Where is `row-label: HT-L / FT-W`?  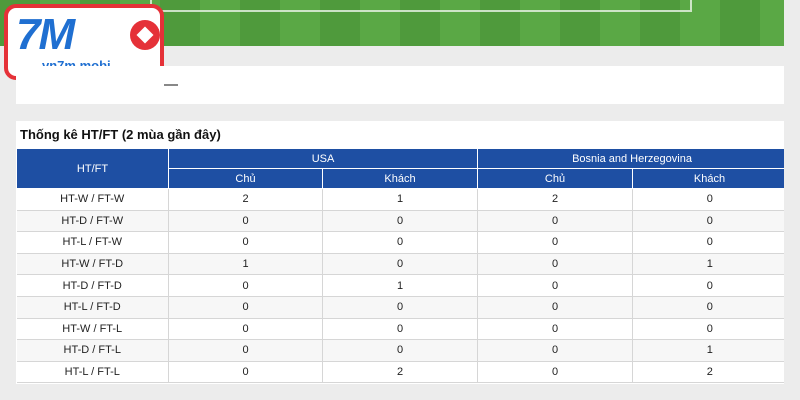 row-label: HT-L / FT-W is located at coordinates (92, 242).